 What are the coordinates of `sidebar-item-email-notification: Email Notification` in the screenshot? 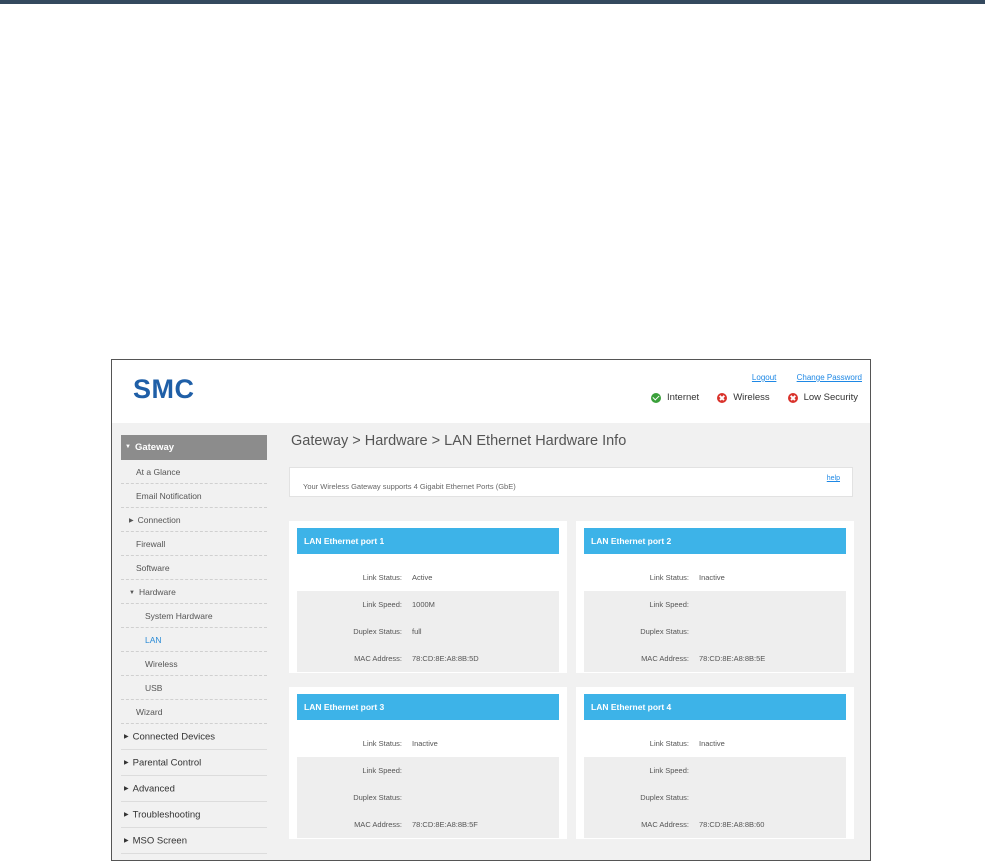 It's located at (194, 496).